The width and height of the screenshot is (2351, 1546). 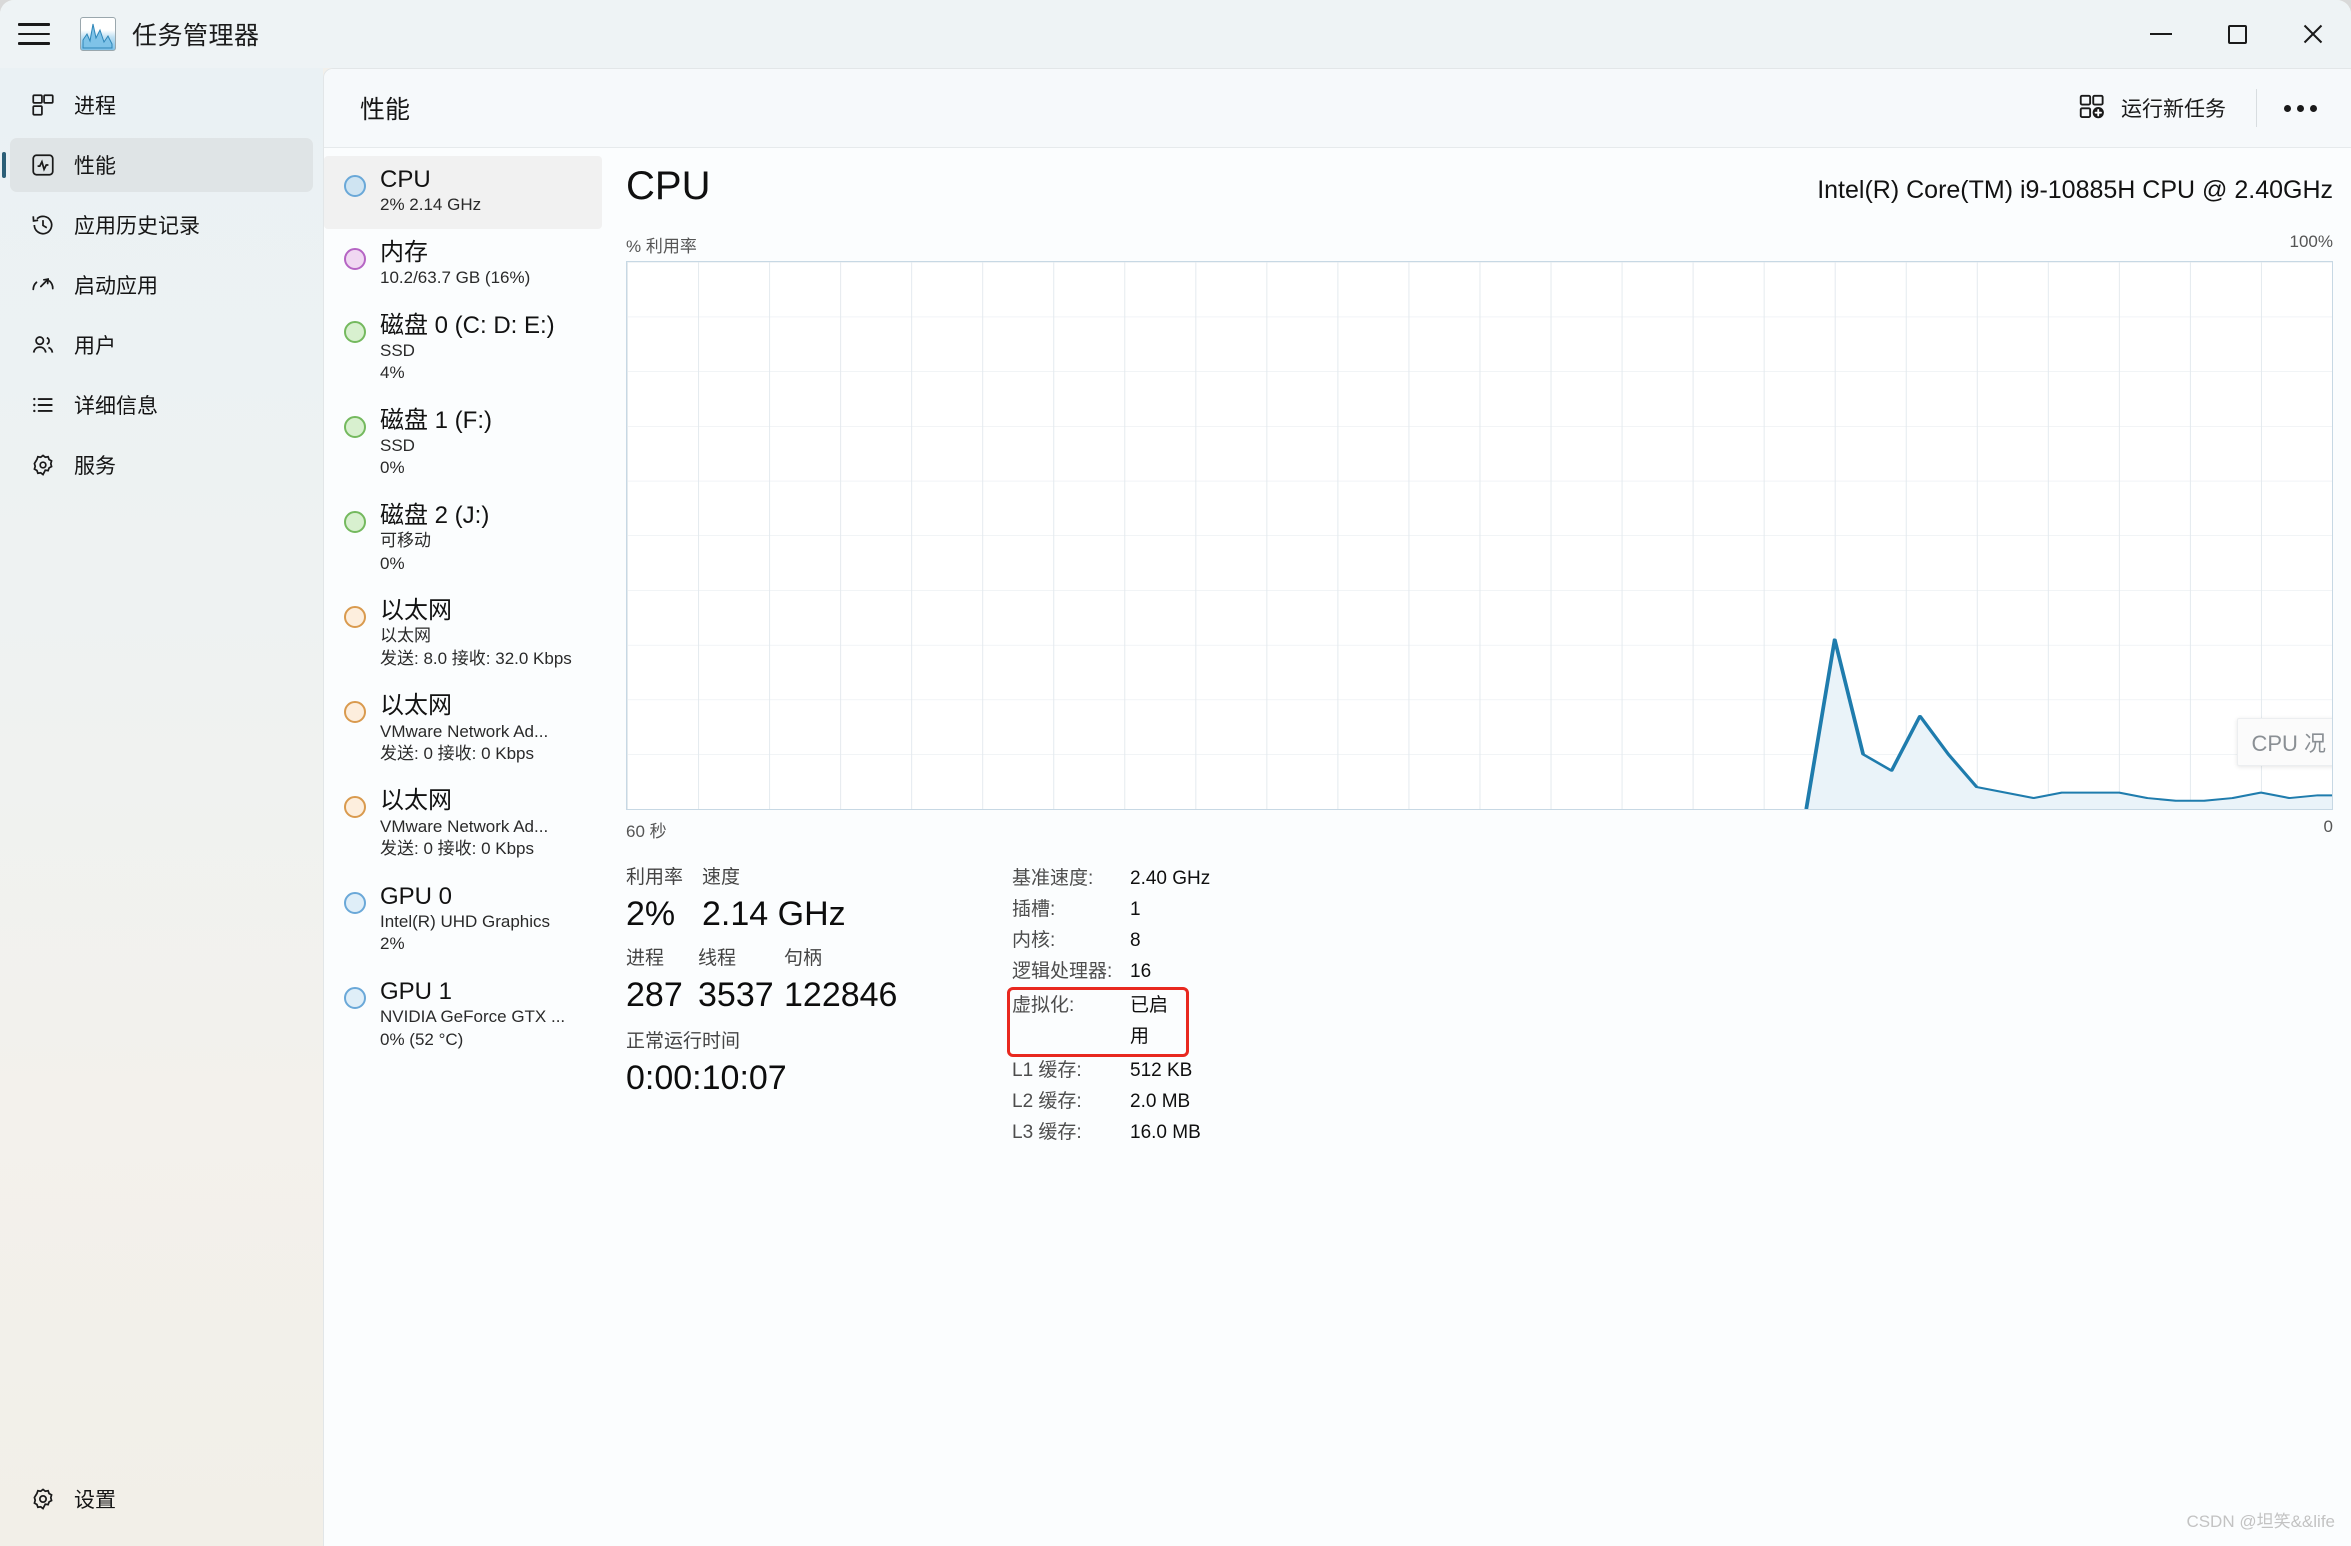 What do you see at coordinates (1135, 909) in the screenshot?
I see `spec-value: 1` at bounding box center [1135, 909].